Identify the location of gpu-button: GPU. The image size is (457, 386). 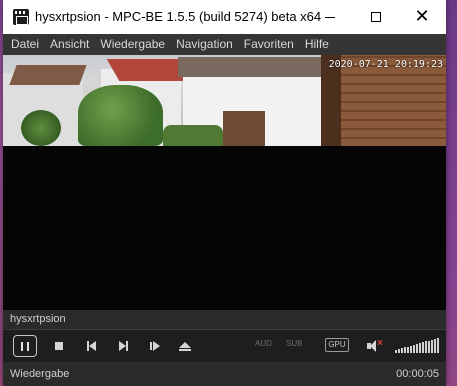
(337, 345).